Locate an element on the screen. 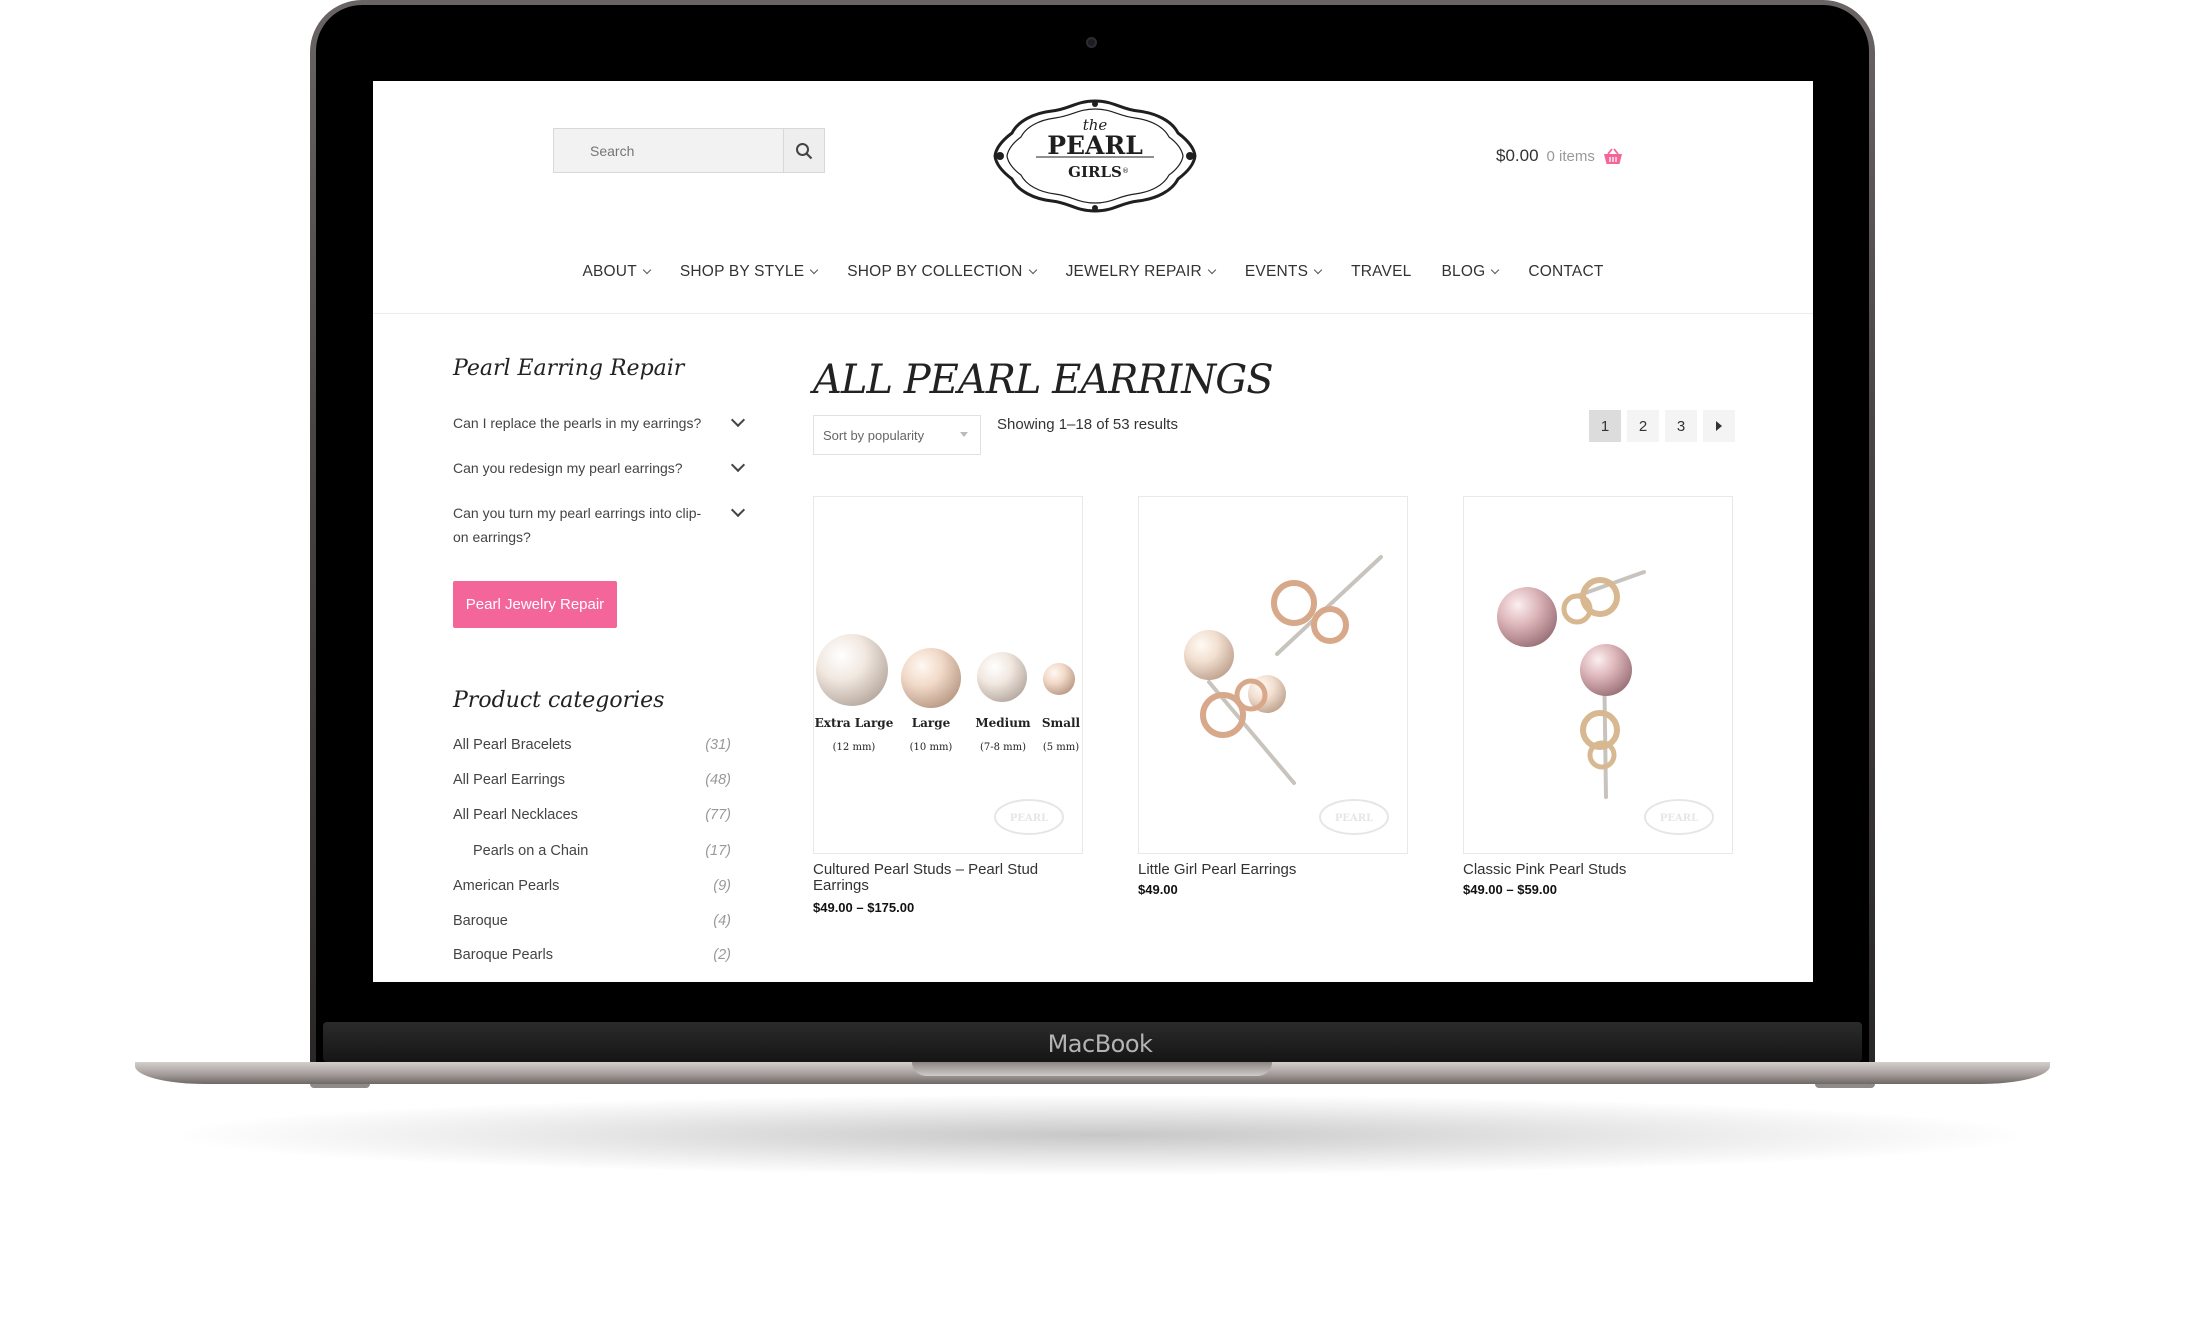 The image size is (2200, 1329). category-item: Baroque (4) is located at coordinates (592, 921).